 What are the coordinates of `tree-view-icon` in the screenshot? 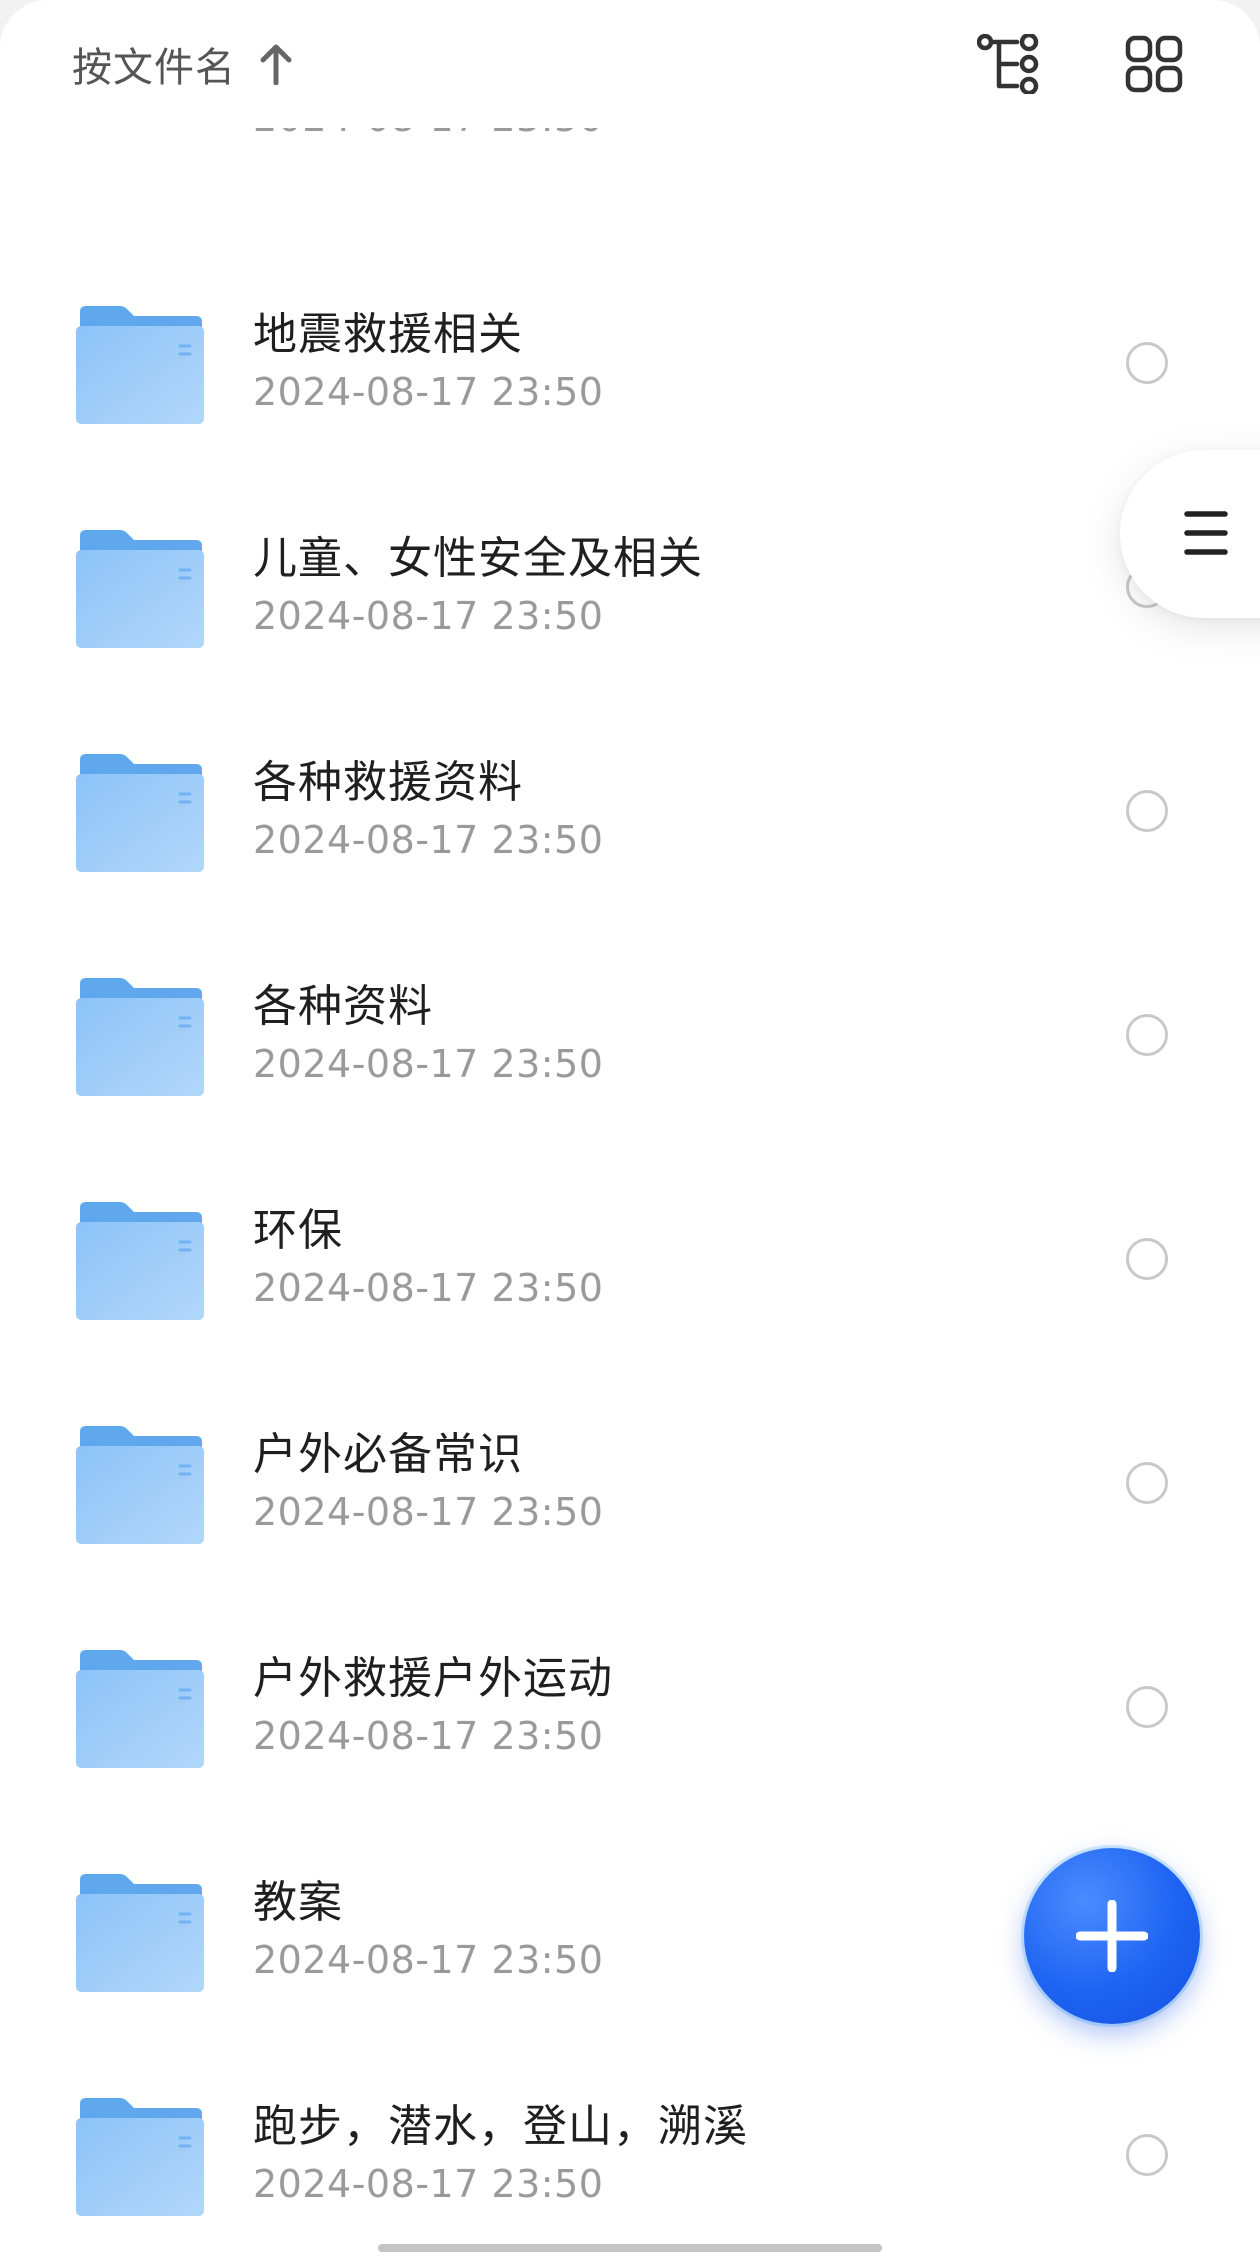 It's located at (1011, 65).